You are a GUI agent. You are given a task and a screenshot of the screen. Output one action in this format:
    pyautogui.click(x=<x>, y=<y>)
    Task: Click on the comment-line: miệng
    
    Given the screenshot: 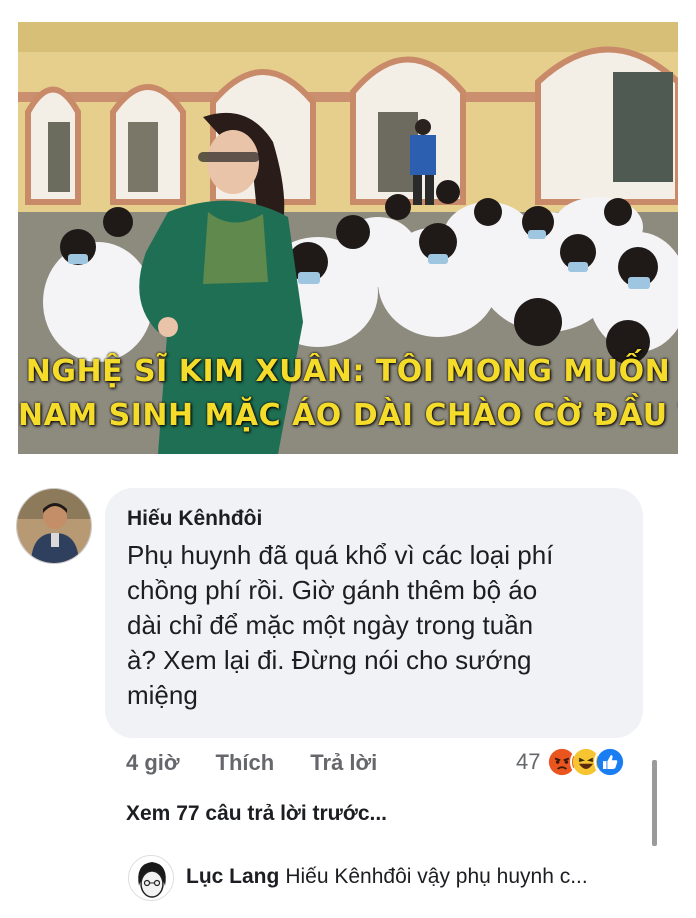 What is the action you would take?
    pyautogui.click(x=162, y=695)
    